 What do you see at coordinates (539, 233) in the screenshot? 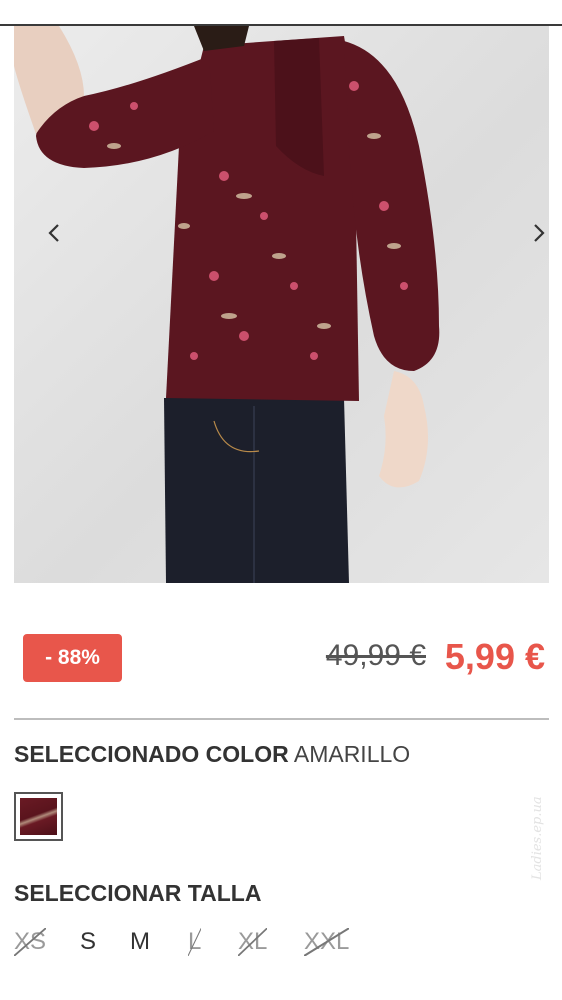
I see `chevron-right-icon` at bounding box center [539, 233].